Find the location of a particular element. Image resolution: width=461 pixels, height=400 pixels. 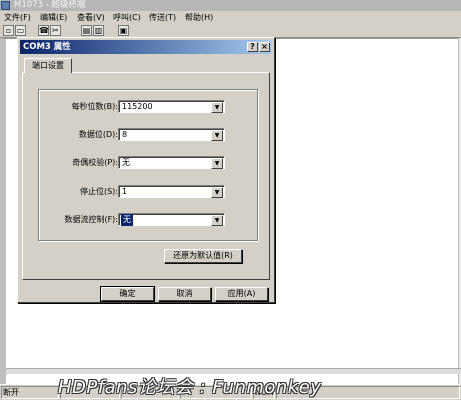

stop-bits-value: 1 is located at coordinates (125, 191).